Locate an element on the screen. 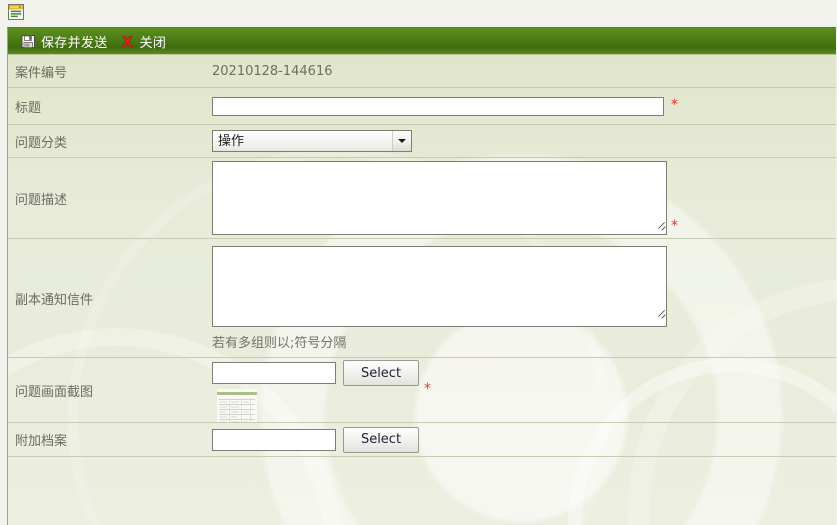 The height and width of the screenshot is (525, 837). label-case-no: 案件编号 is located at coordinates (41, 73).